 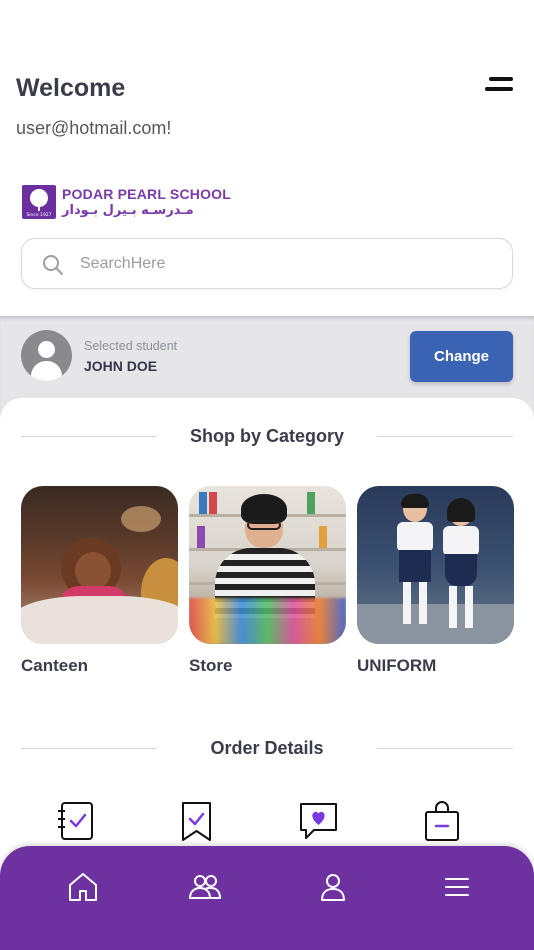 I want to click on avatar, so click(x=46, y=355).